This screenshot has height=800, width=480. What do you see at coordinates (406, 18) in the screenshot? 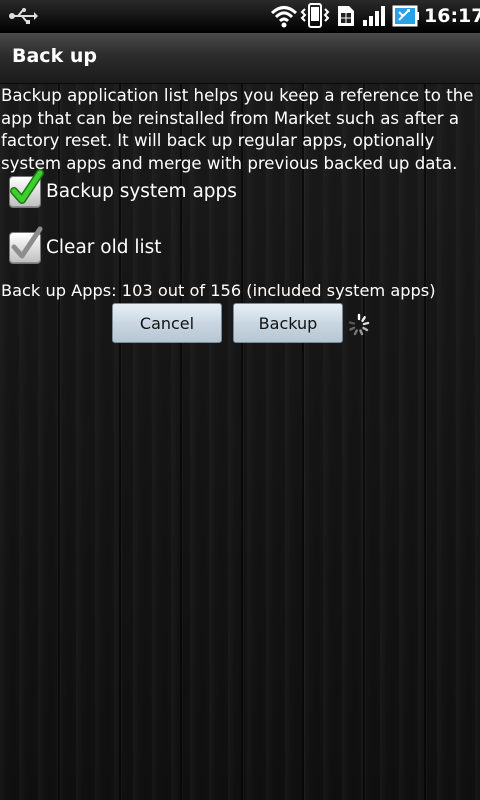
I see `battery-icon` at bounding box center [406, 18].